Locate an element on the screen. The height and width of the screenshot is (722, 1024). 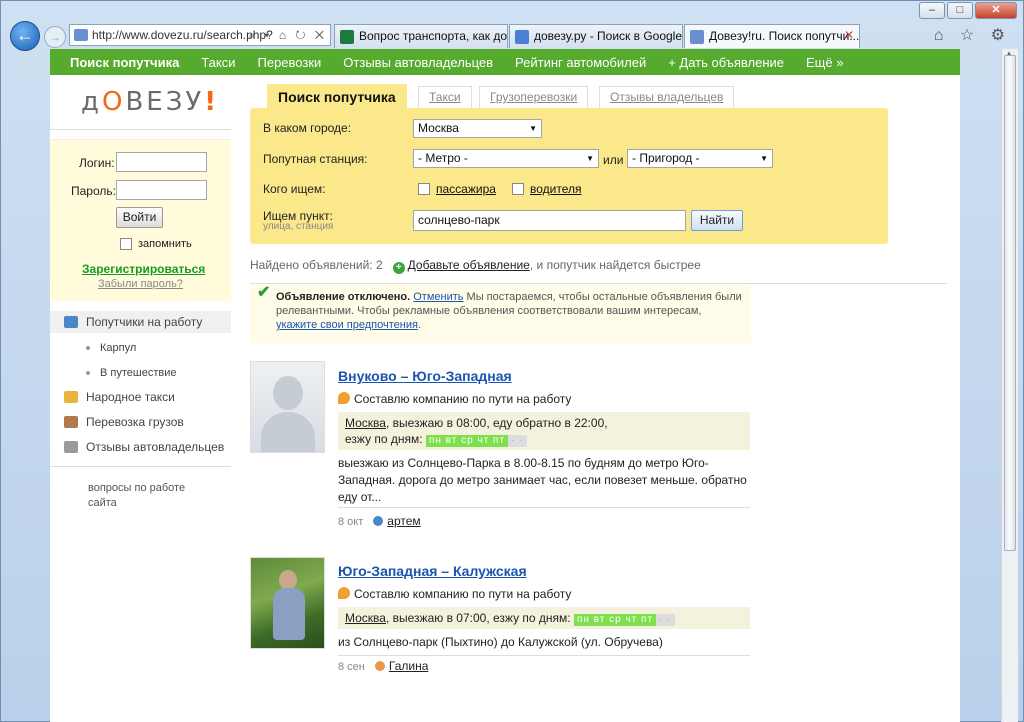
tab-search-companion: Поиск попутчика is located at coordinates (337, 96).